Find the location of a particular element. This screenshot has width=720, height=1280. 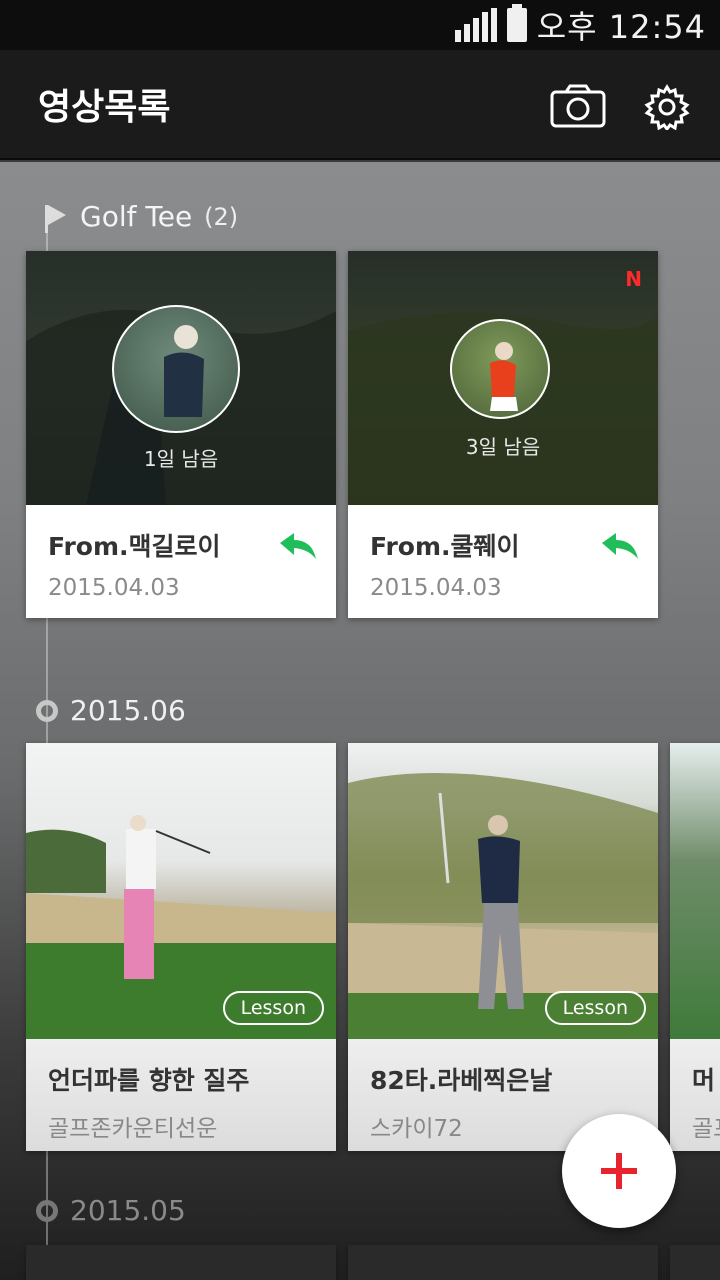

days-remaining: 3일 남음 is located at coordinates (503, 447).